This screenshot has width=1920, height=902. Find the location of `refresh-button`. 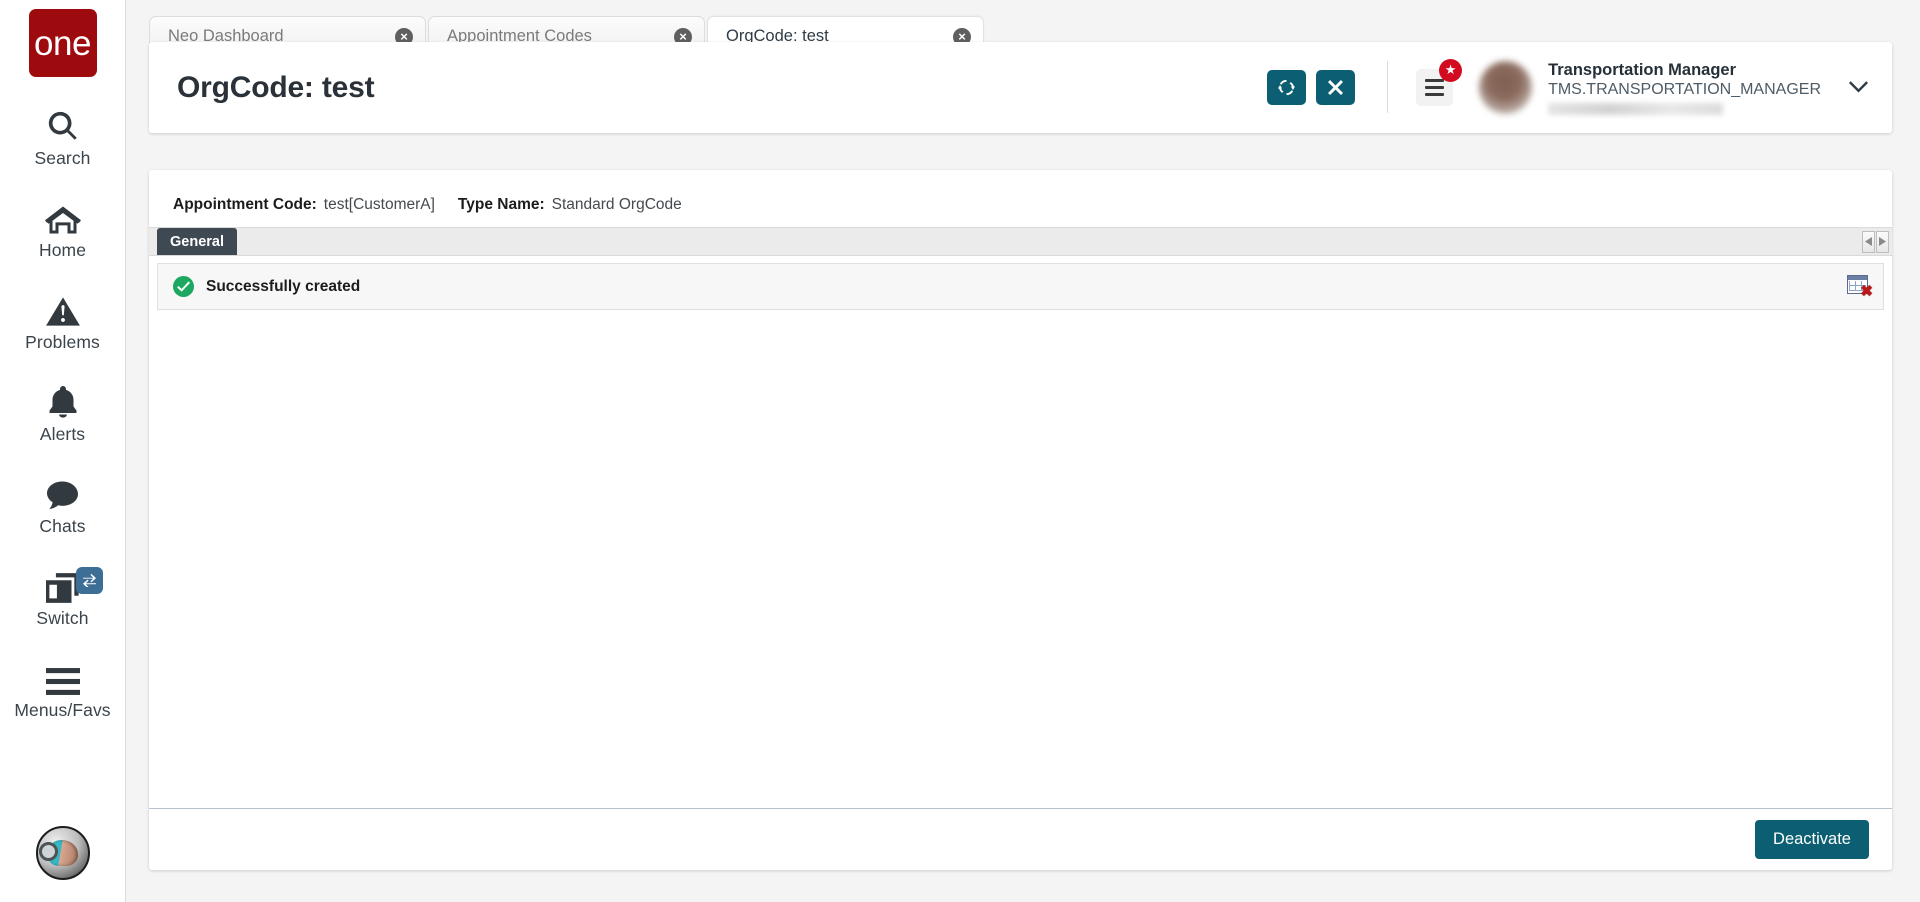

refresh-button is located at coordinates (1287, 87).